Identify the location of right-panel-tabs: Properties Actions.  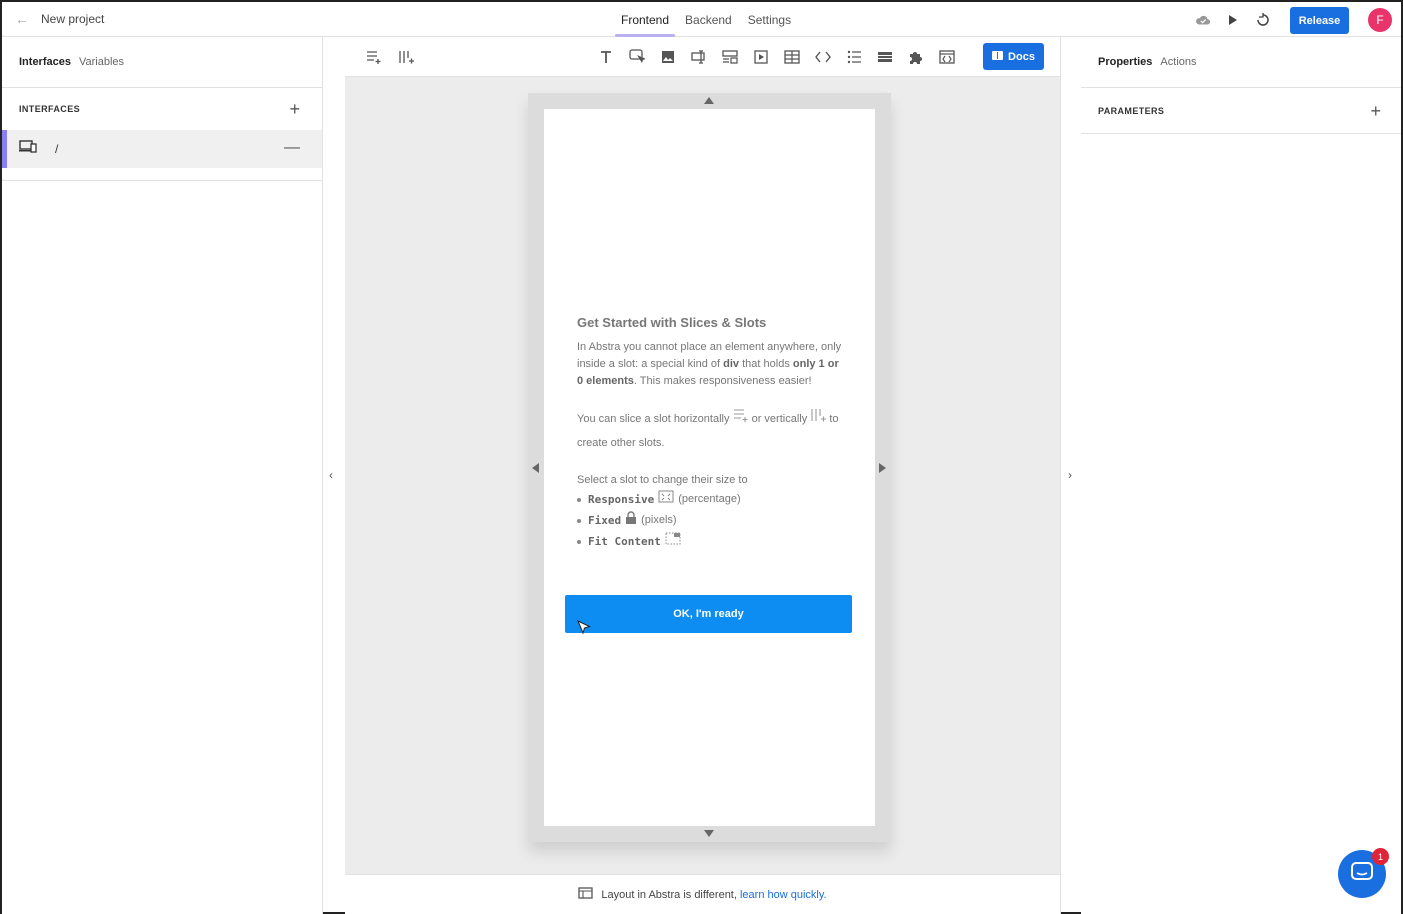
(1241, 62).